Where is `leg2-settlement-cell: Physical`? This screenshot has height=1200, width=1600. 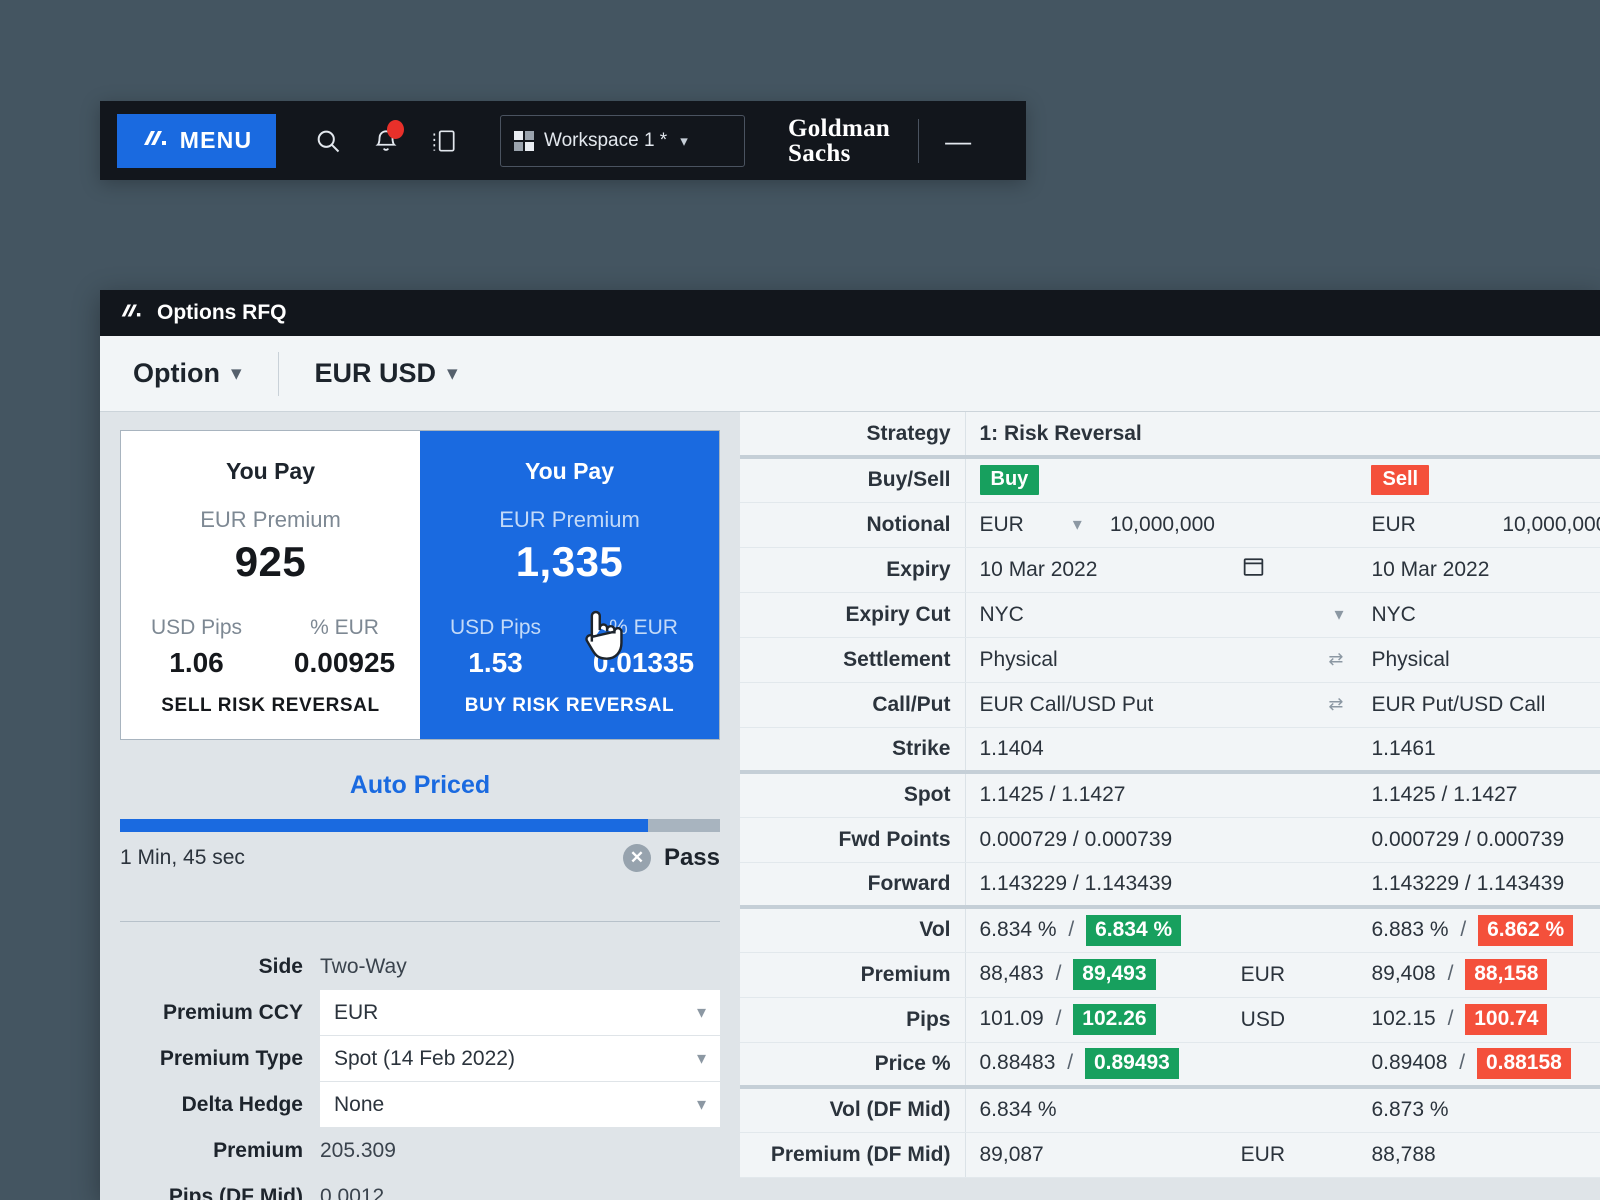 leg2-settlement-cell: Physical is located at coordinates (1478, 660).